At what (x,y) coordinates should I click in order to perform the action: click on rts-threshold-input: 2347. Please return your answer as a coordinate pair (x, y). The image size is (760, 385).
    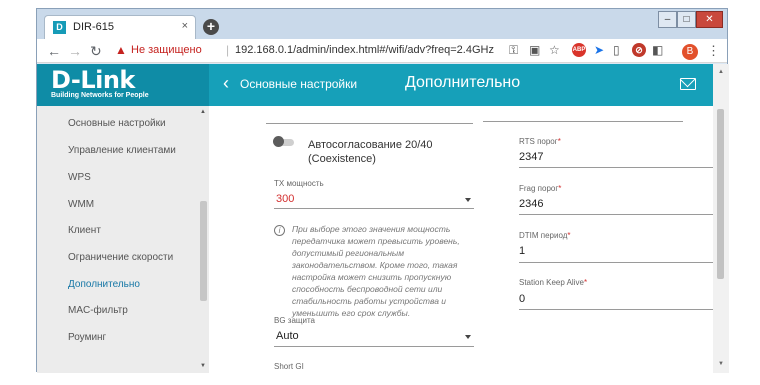
    Looking at the image, I should click on (531, 157).